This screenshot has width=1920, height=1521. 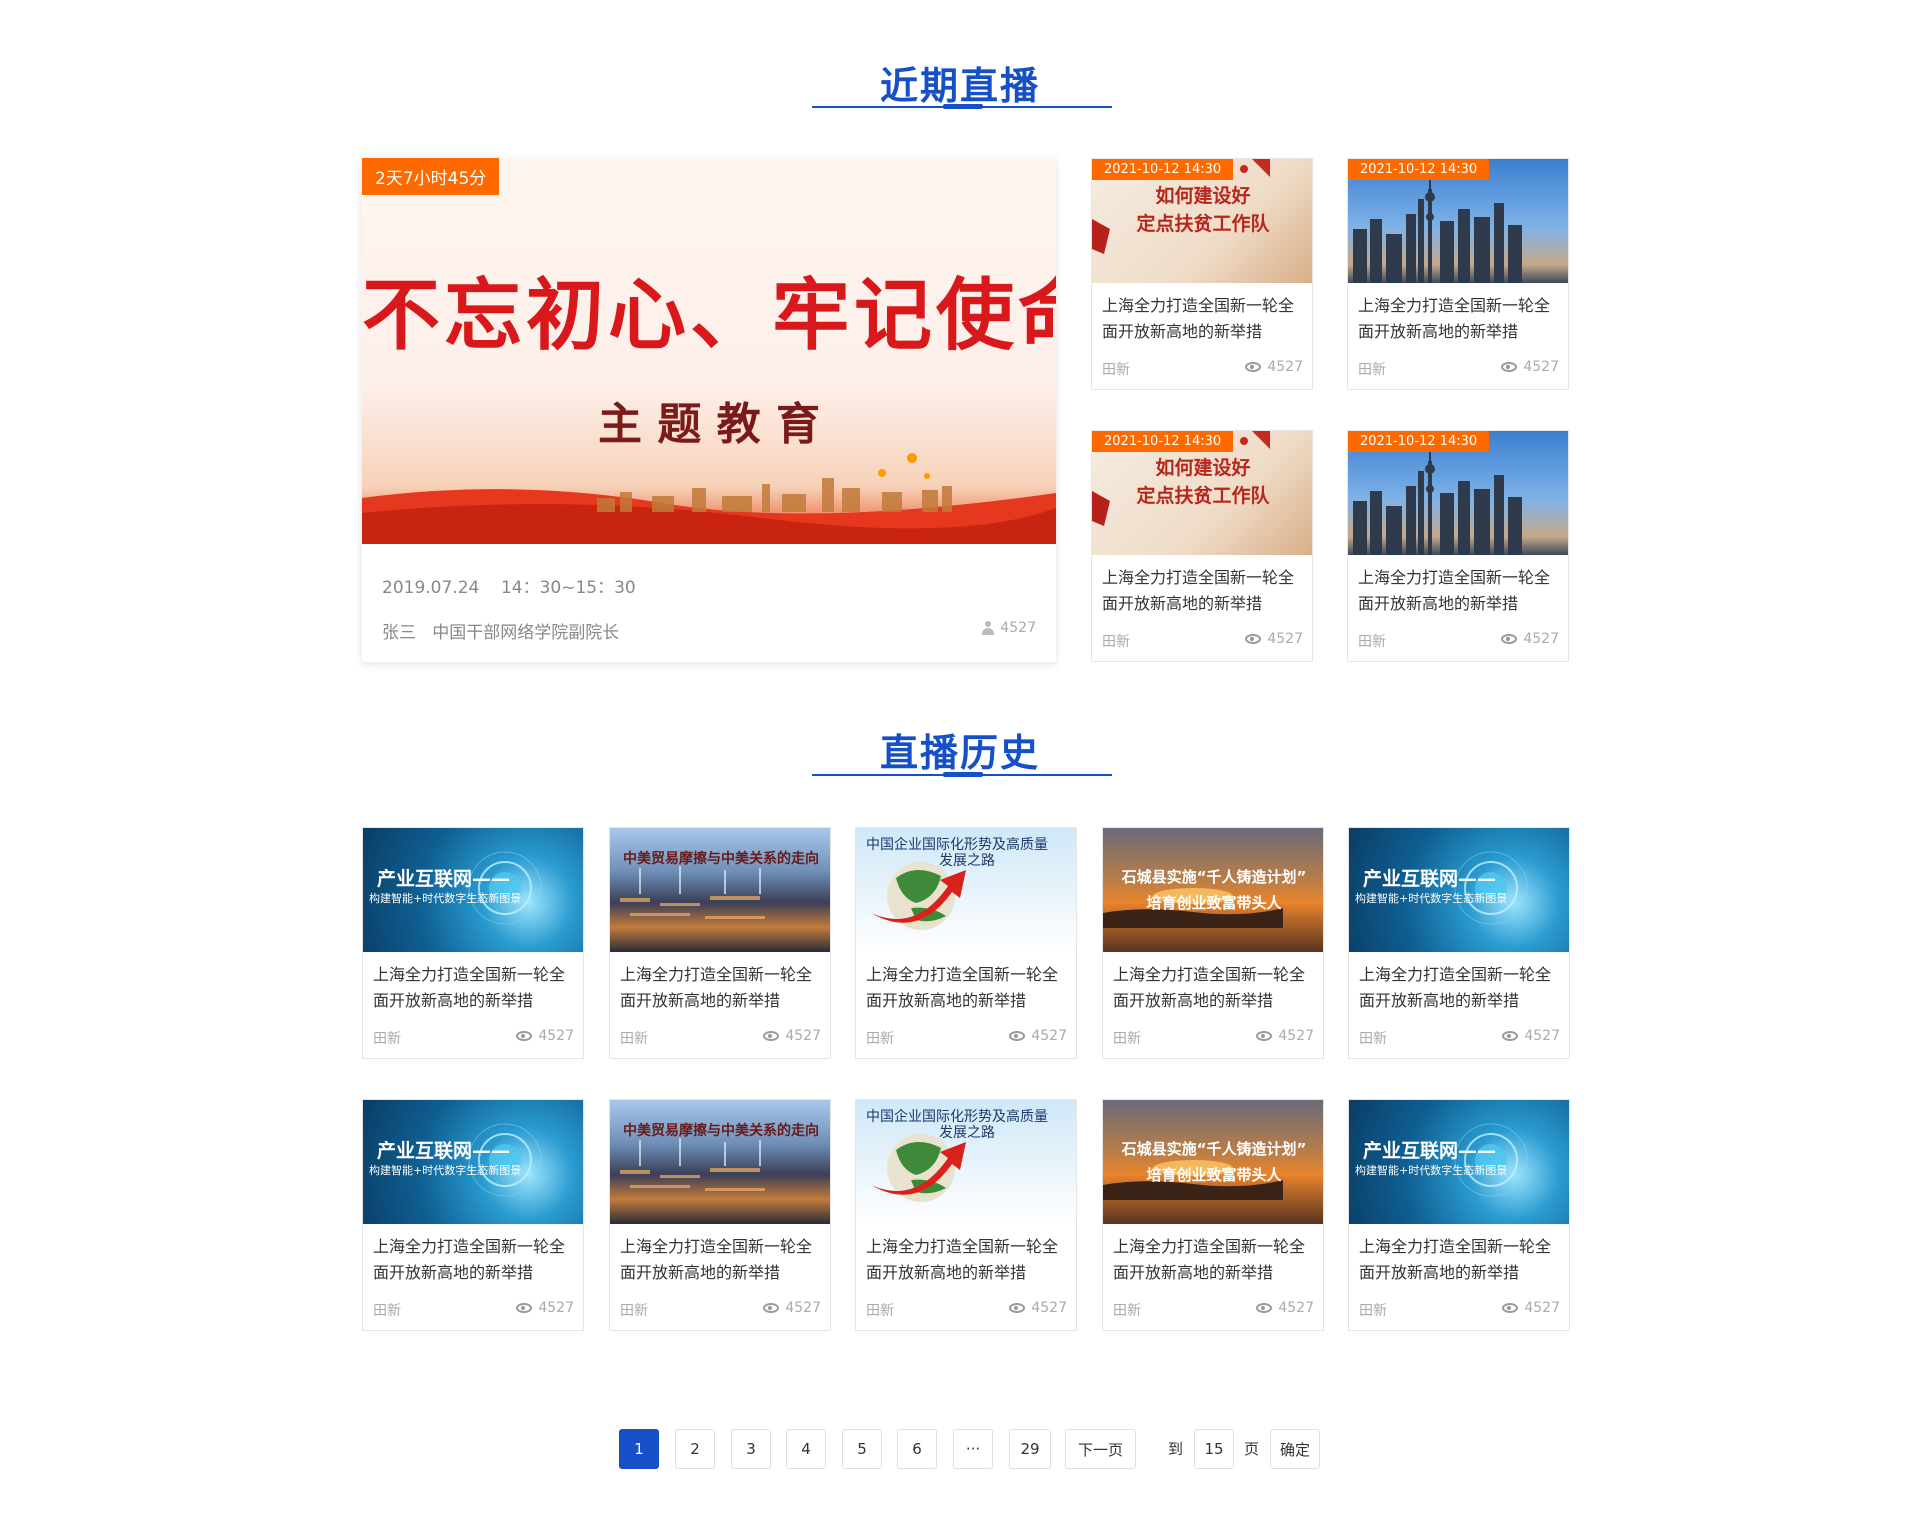 What do you see at coordinates (1213, 890) in the screenshot?
I see `card-thumbnail: 石城县实施“千人铸造计划” 培育创业致富带头人` at bounding box center [1213, 890].